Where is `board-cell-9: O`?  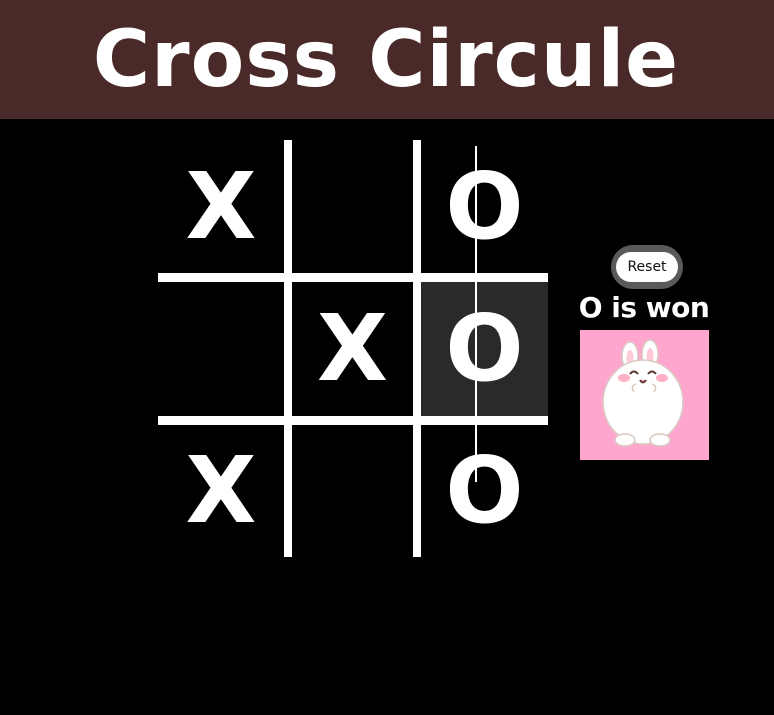
board-cell-9: O is located at coordinates (484, 491).